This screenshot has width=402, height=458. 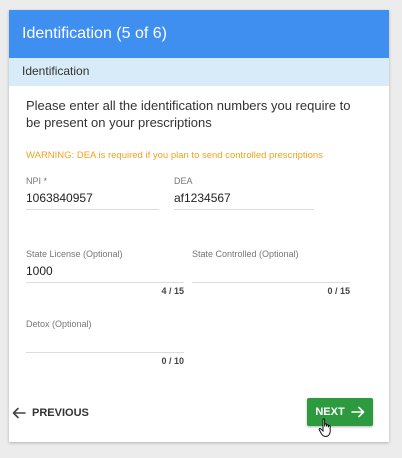 I want to click on dea-label: DEA, so click(x=183, y=181).